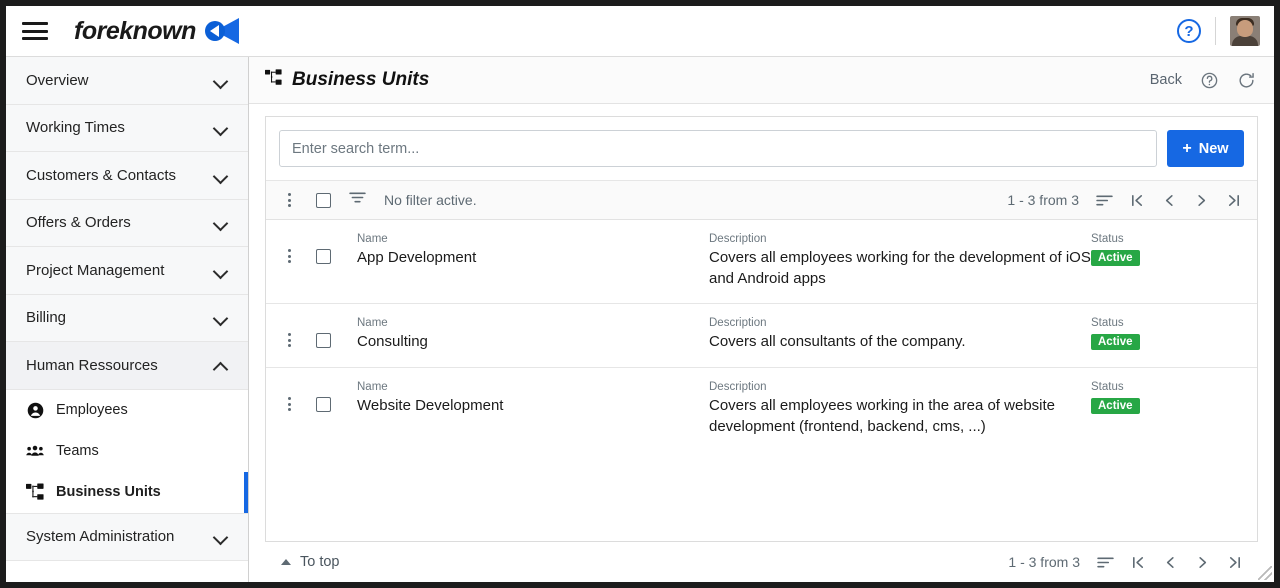  I want to click on help-circle-icon, so click(1209, 80).